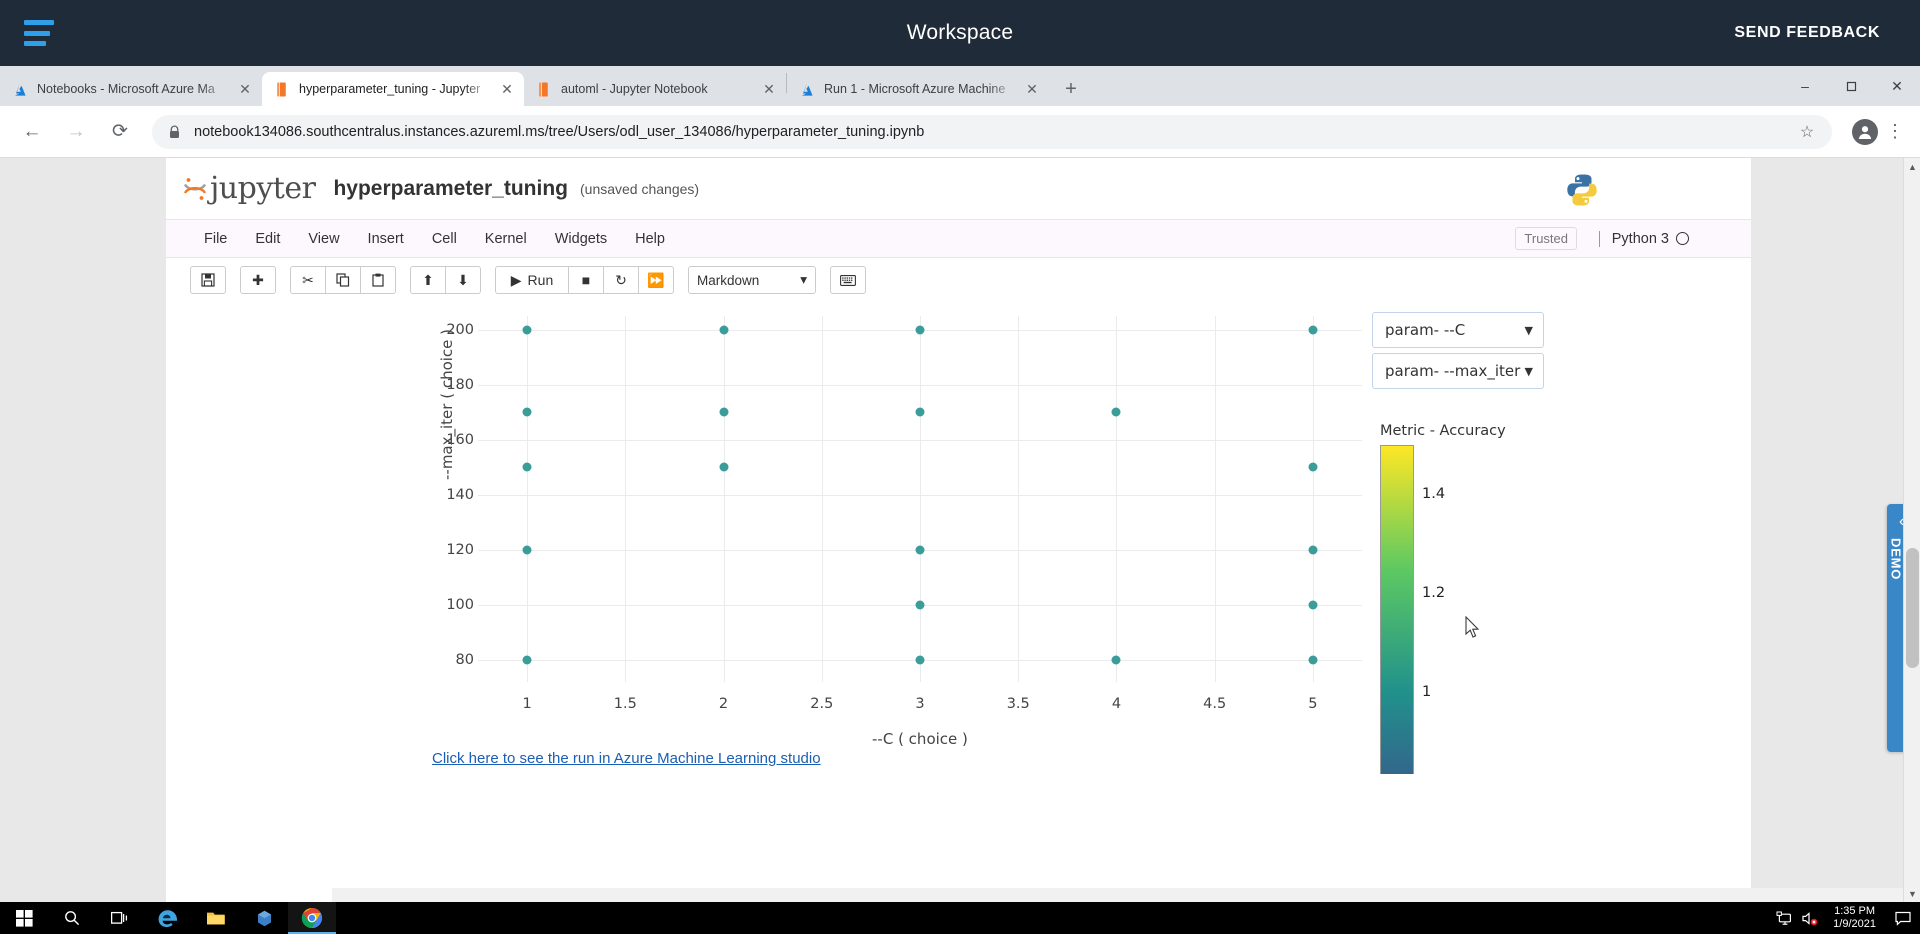 Image resolution: width=1920 pixels, height=934 pixels. Describe the element at coordinates (24, 918) in the screenshot. I see `windows-start-icon` at that location.